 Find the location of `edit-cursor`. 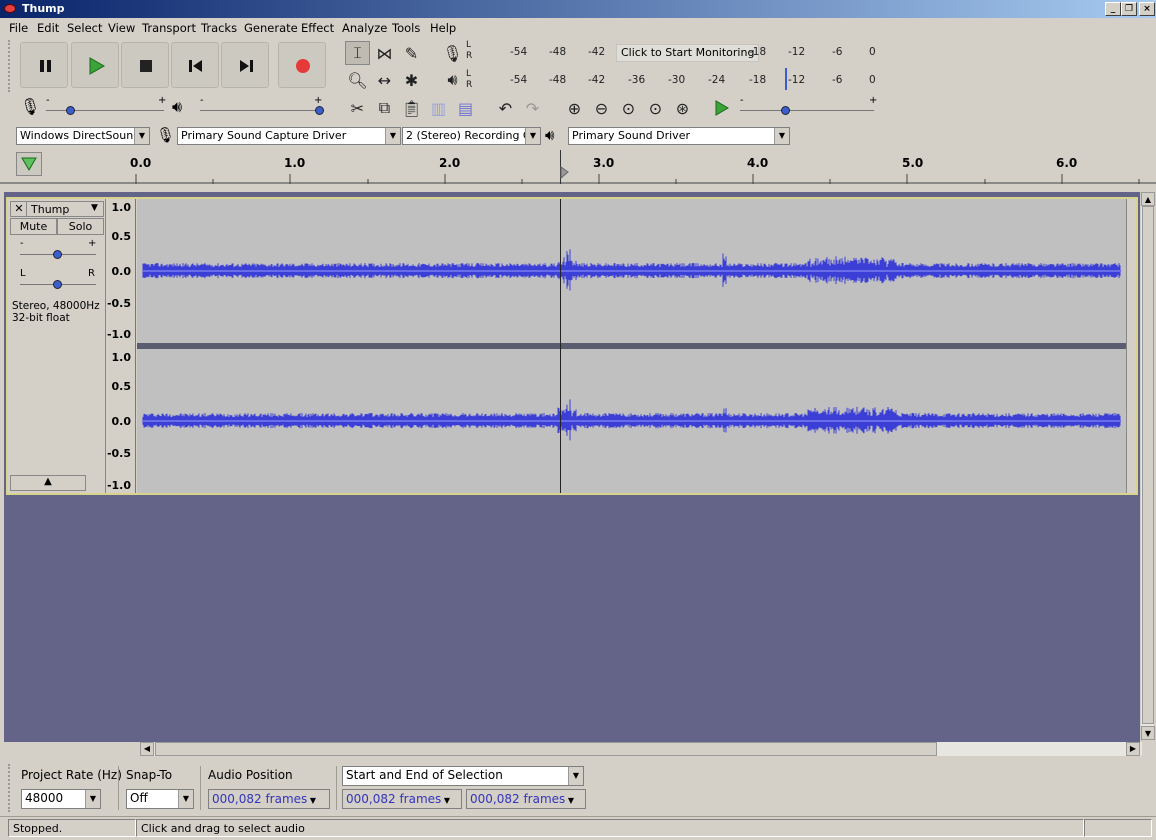

edit-cursor is located at coordinates (560, 346).